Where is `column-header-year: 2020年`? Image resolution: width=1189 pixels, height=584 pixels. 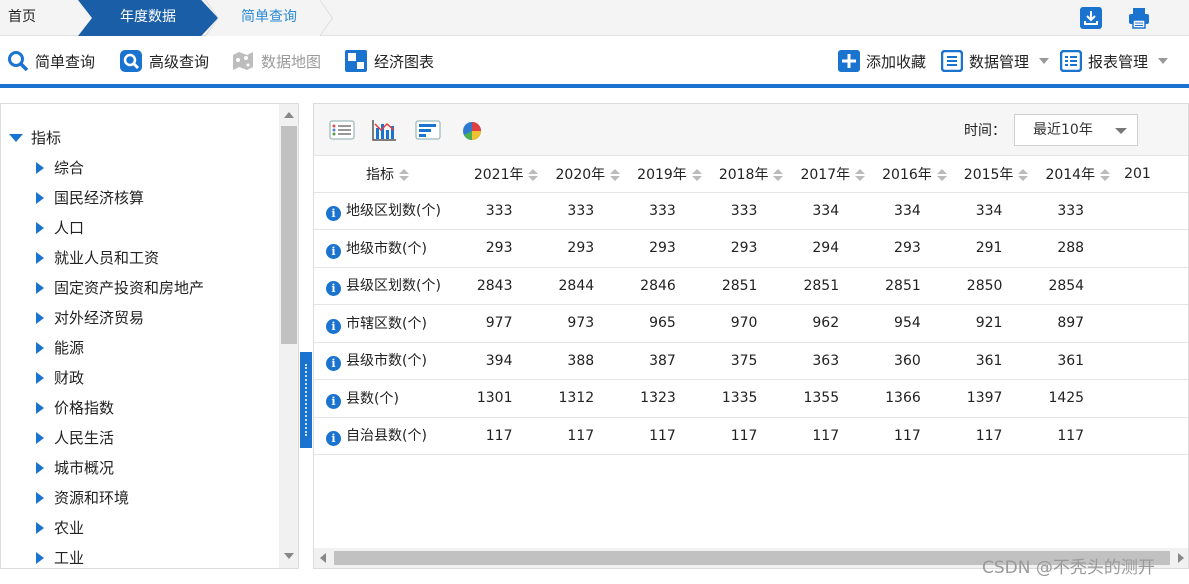 column-header-year: 2020年 is located at coordinates (581, 174).